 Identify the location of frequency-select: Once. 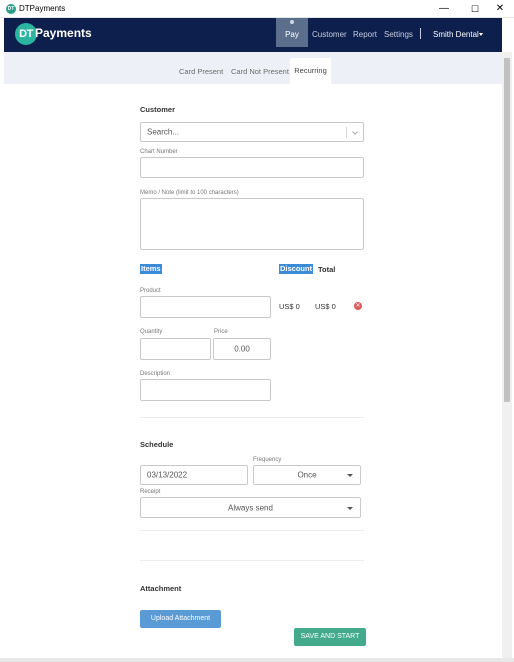
(307, 475).